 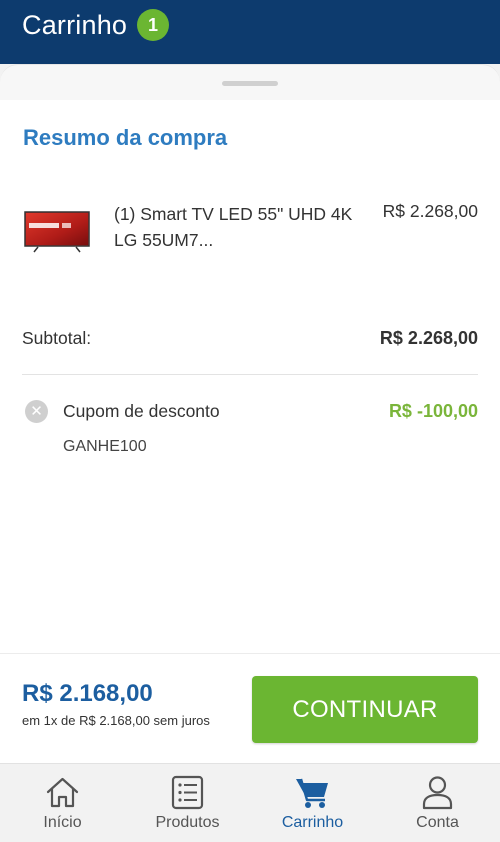 I want to click on tab-produtos: Produtos, so click(x=187, y=803).